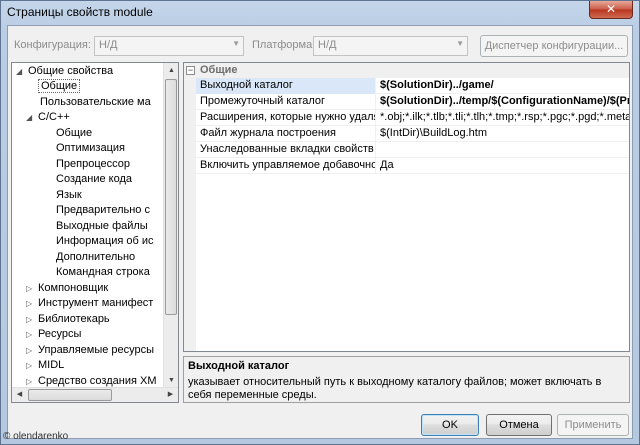  Describe the element at coordinates (390, 46) in the screenshot. I see `platform-combo: Н/Д ▼` at that location.